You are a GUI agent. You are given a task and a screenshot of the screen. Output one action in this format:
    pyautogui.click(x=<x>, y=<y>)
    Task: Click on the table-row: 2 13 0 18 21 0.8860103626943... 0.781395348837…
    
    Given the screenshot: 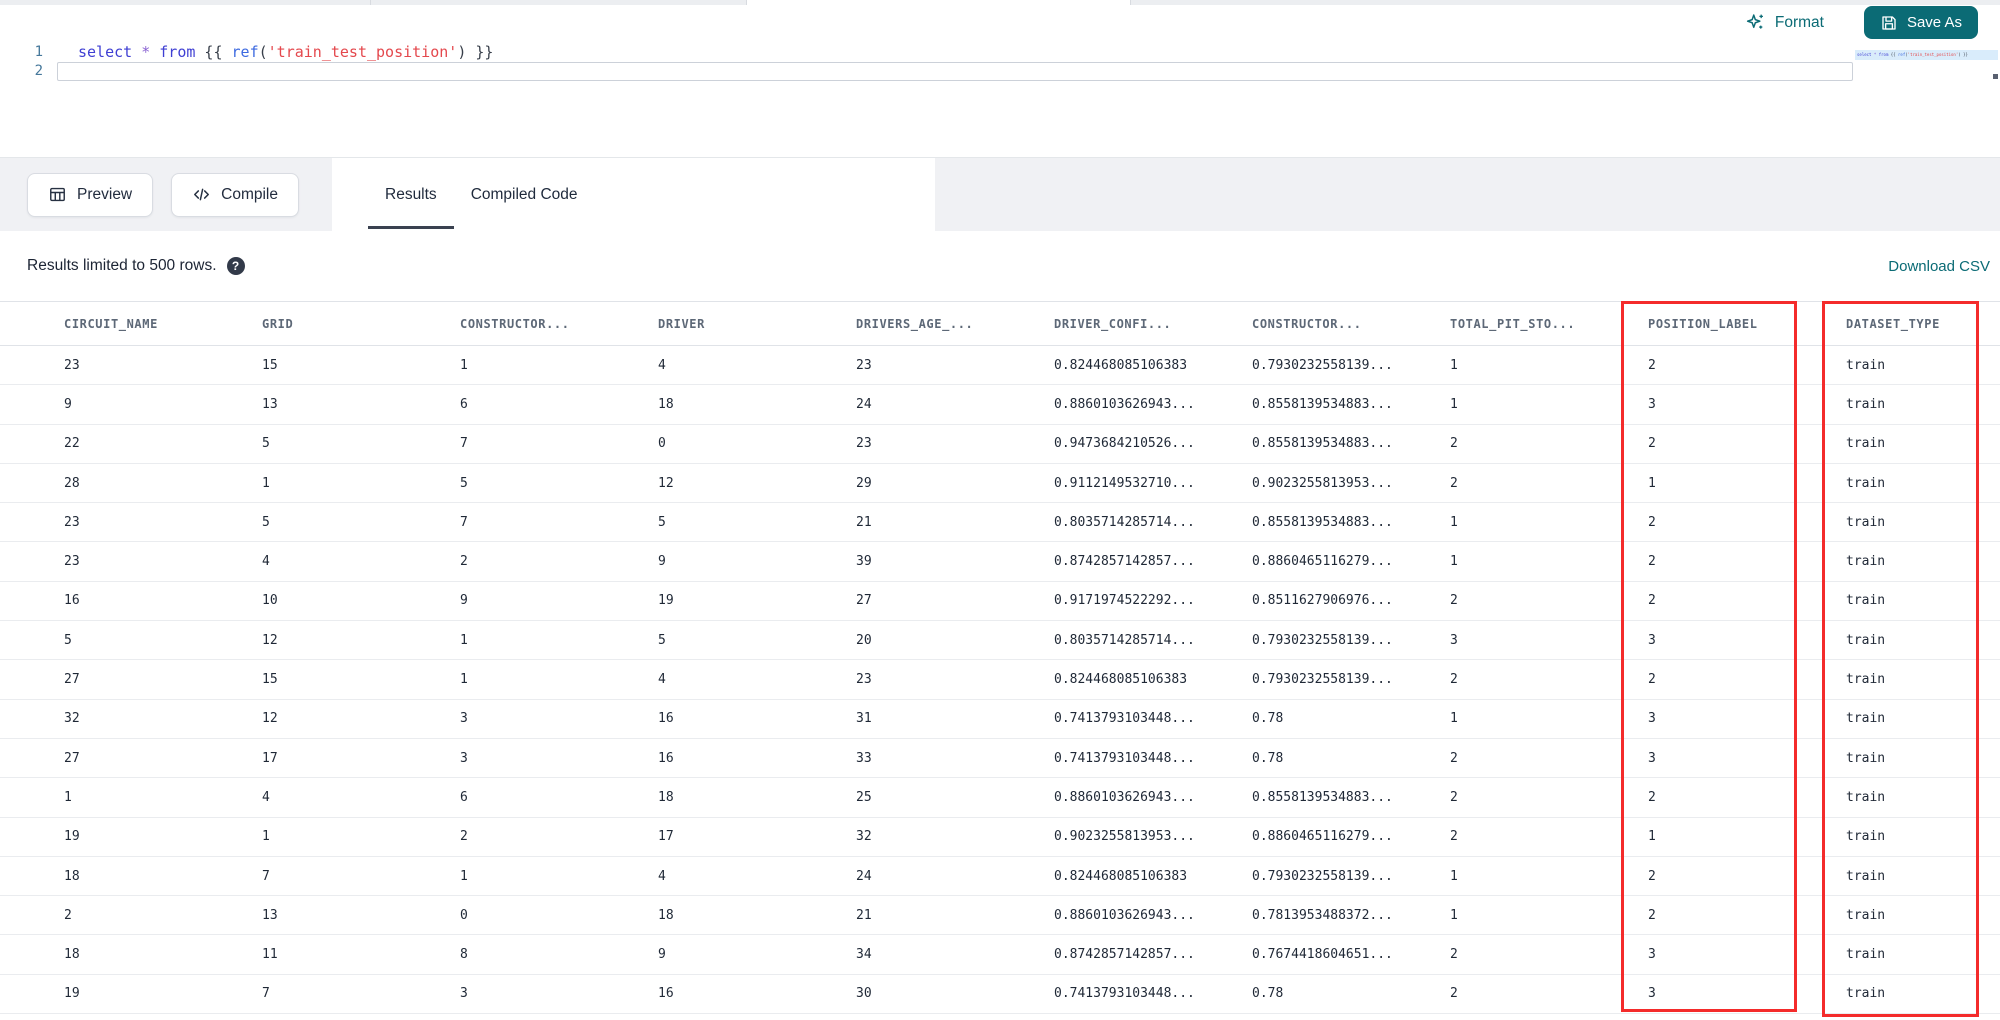 What is the action you would take?
    pyautogui.click(x=1000, y=916)
    